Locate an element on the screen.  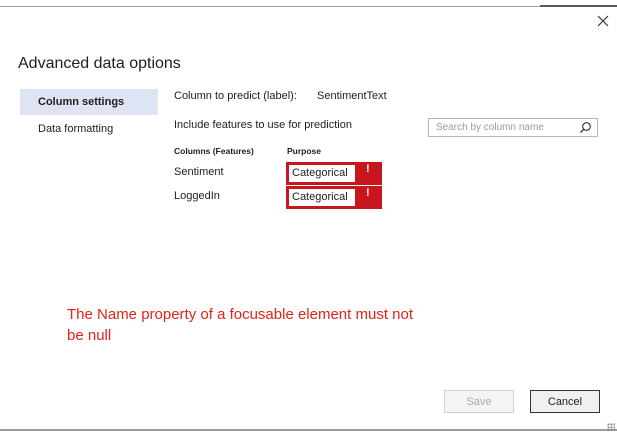
nav-item-data-formatting: Data formatting is located at coordinates (89, 129).